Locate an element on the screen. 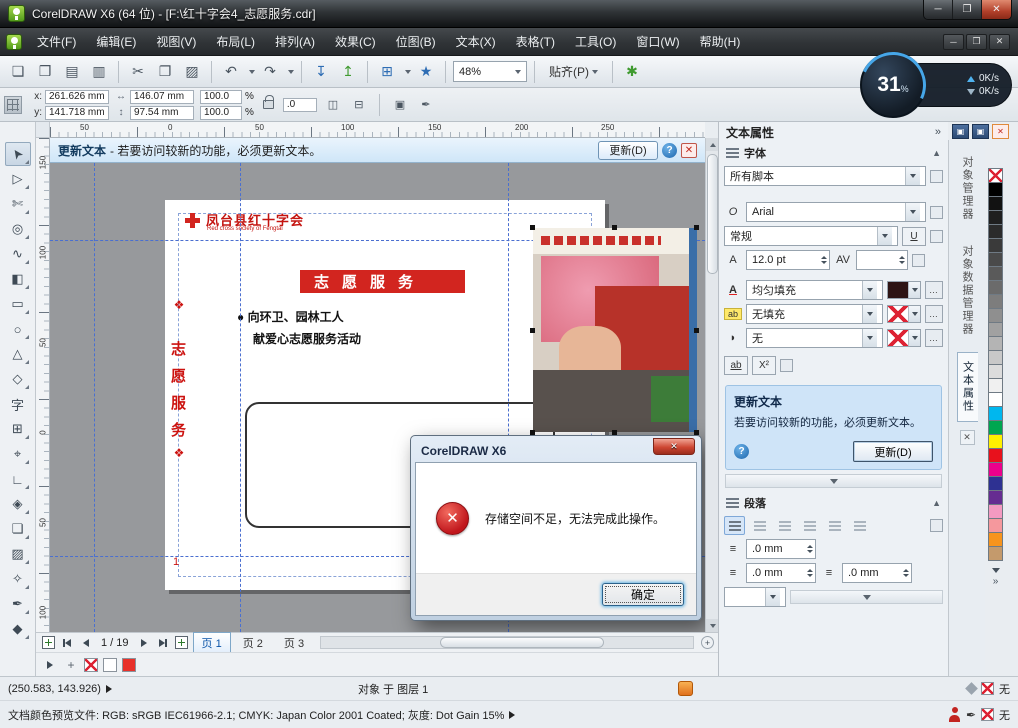 This screenshot has width=1018, height=728. app-launcher-icon: ⊞ is located at coordinates (387, 72).